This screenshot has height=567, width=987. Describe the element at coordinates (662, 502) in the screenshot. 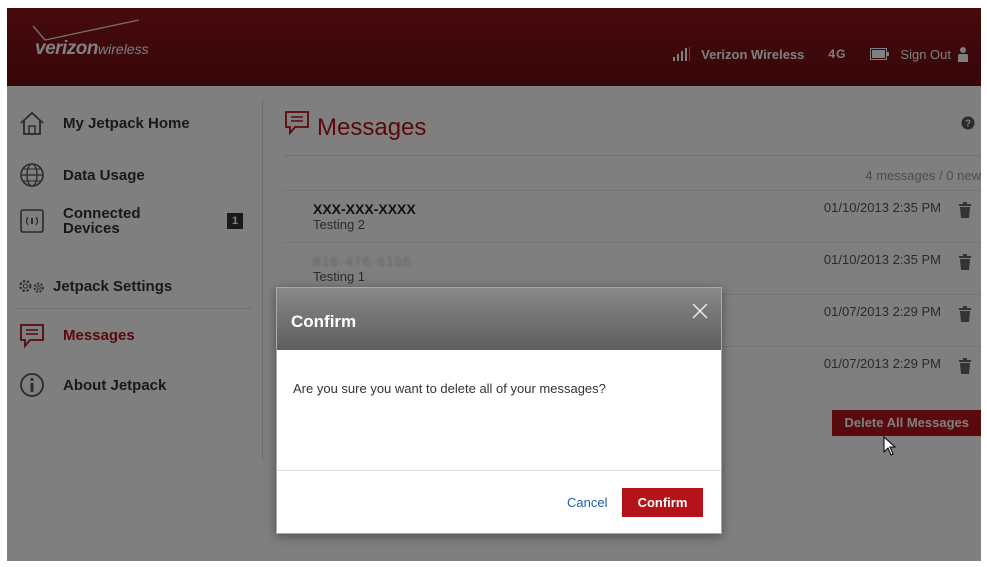

I see `confirm-button: Confirm` at that location.